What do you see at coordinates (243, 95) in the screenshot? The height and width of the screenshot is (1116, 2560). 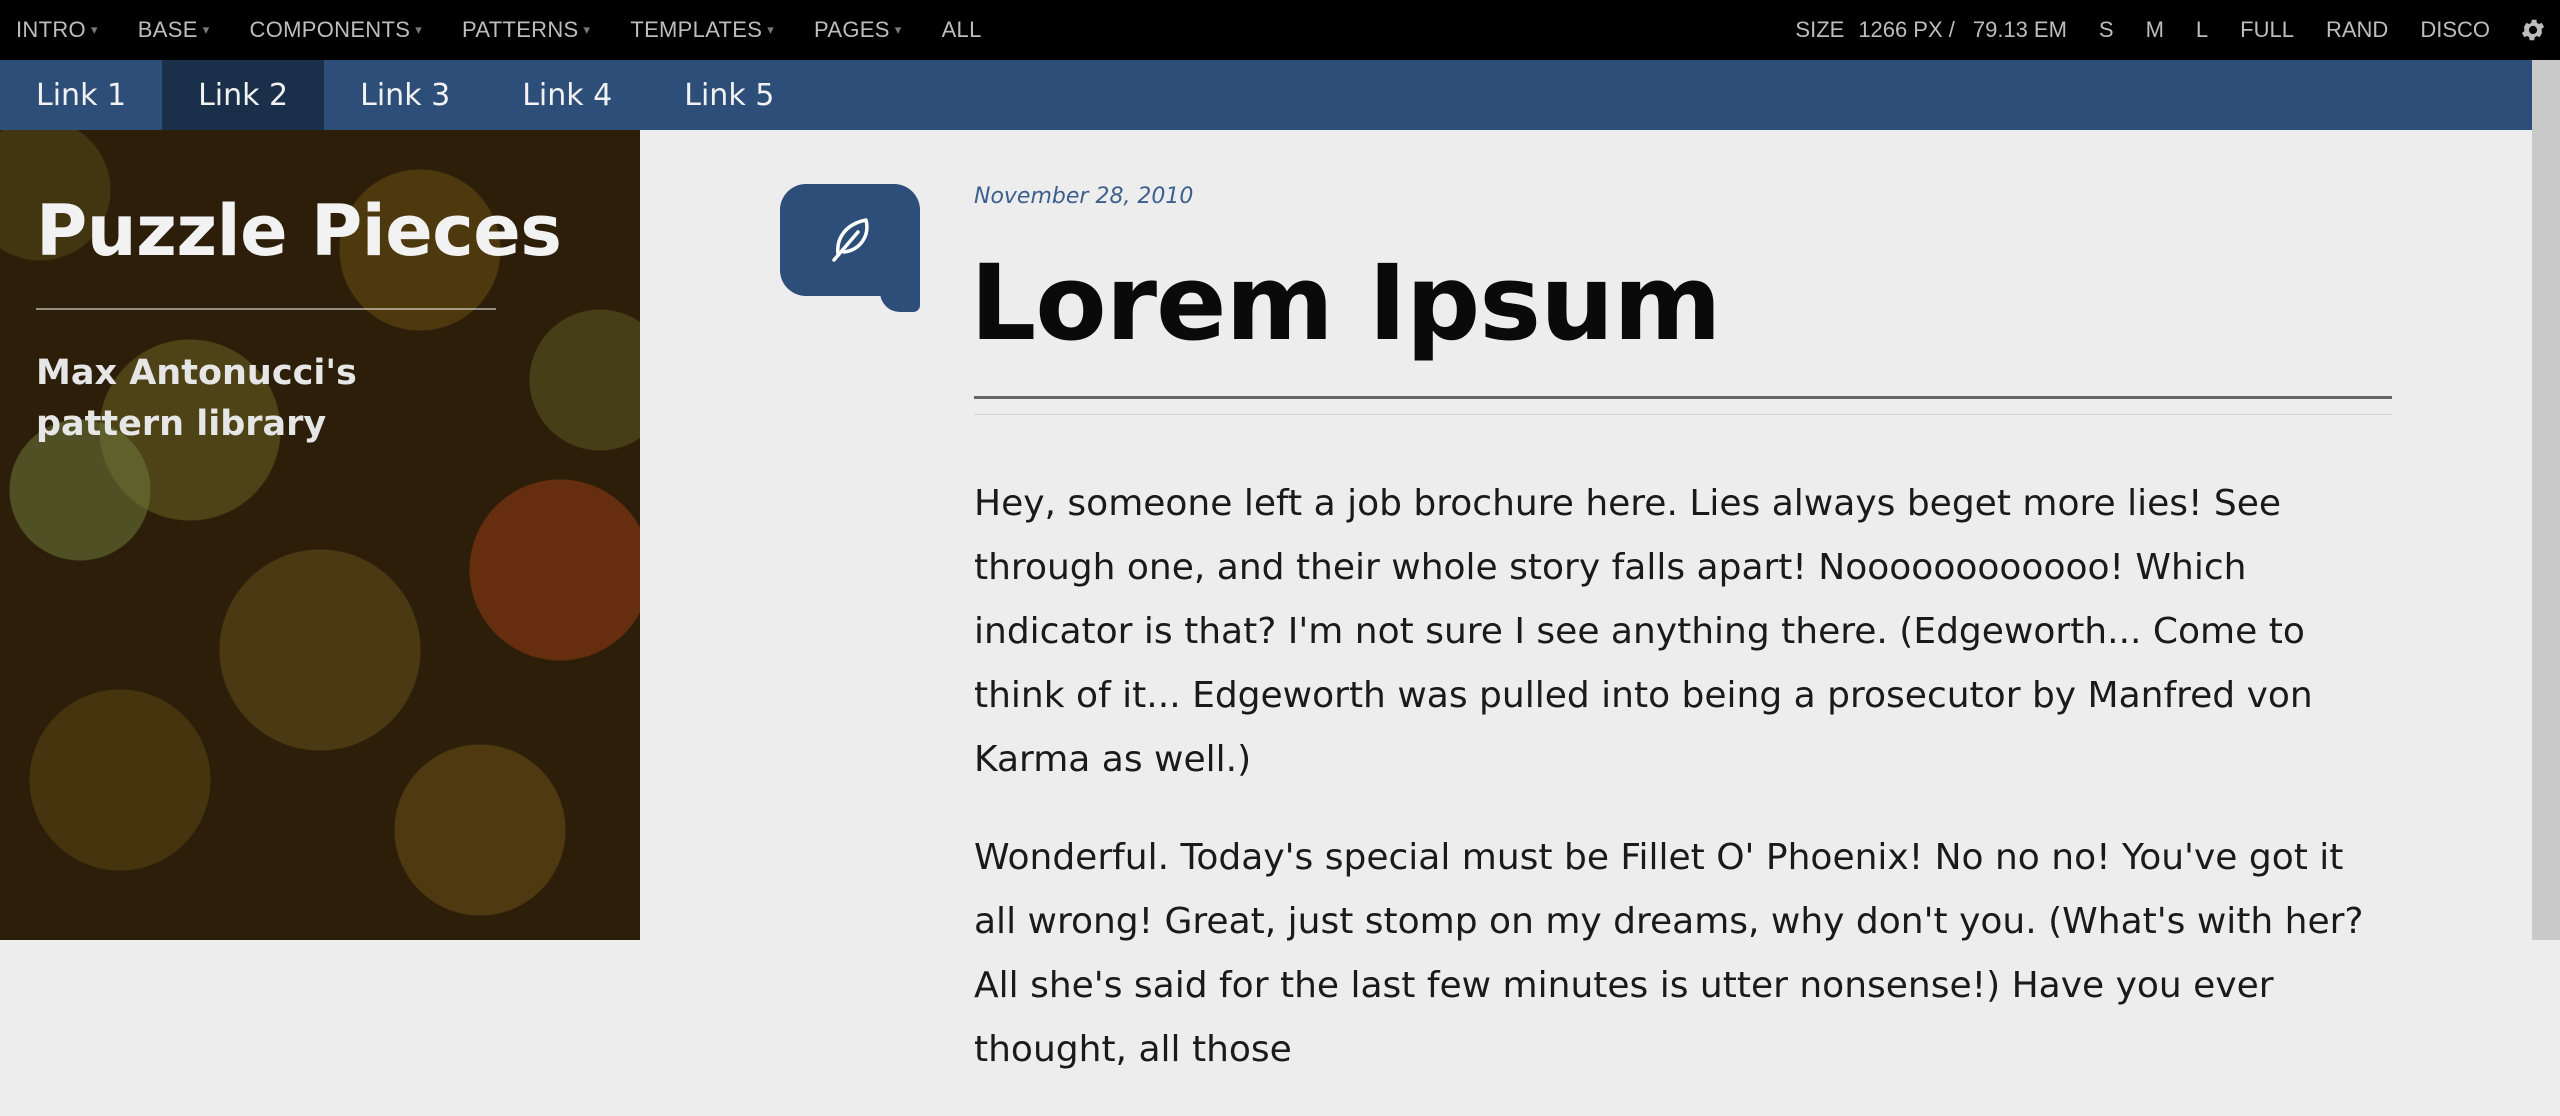 I see `nav-link-2: Link 2` at bounding box center [243, 95].